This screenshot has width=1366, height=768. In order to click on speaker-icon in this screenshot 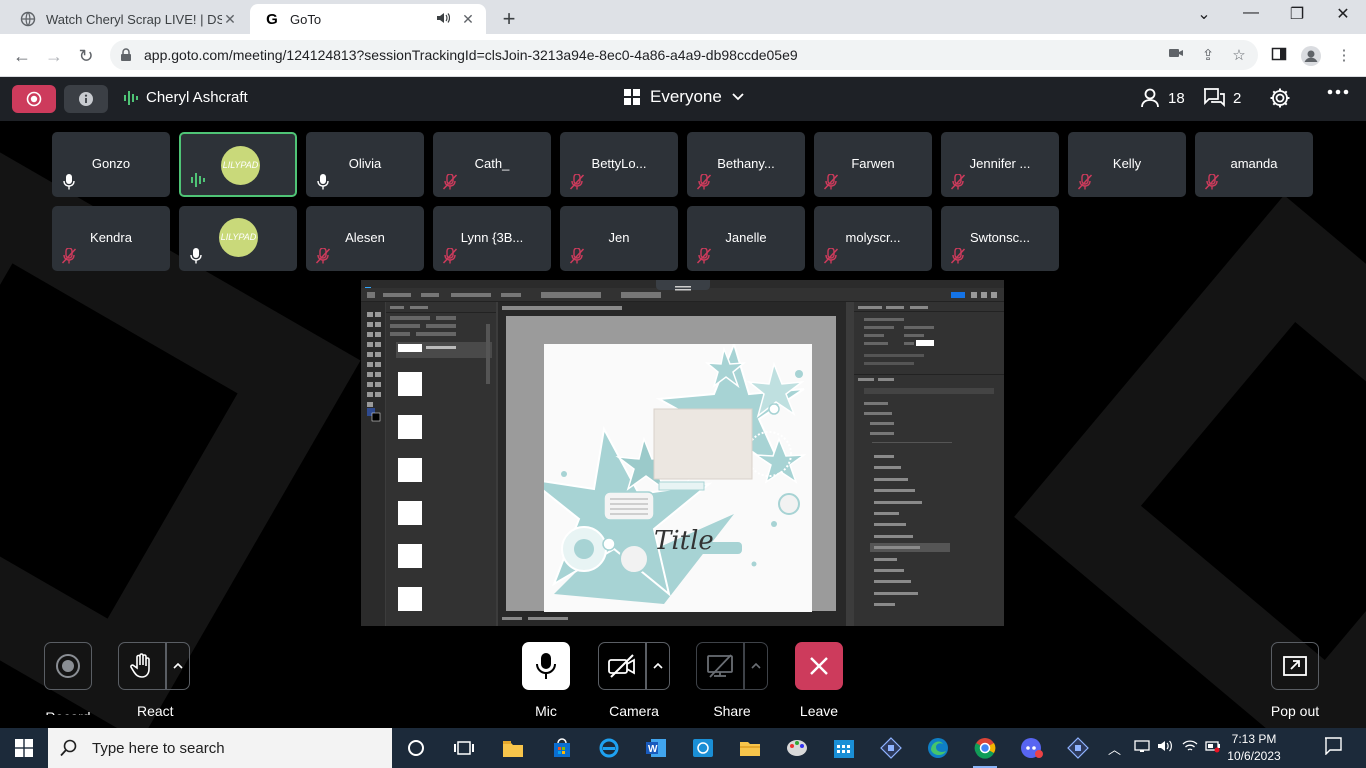, I will do `click(443, 19)`.